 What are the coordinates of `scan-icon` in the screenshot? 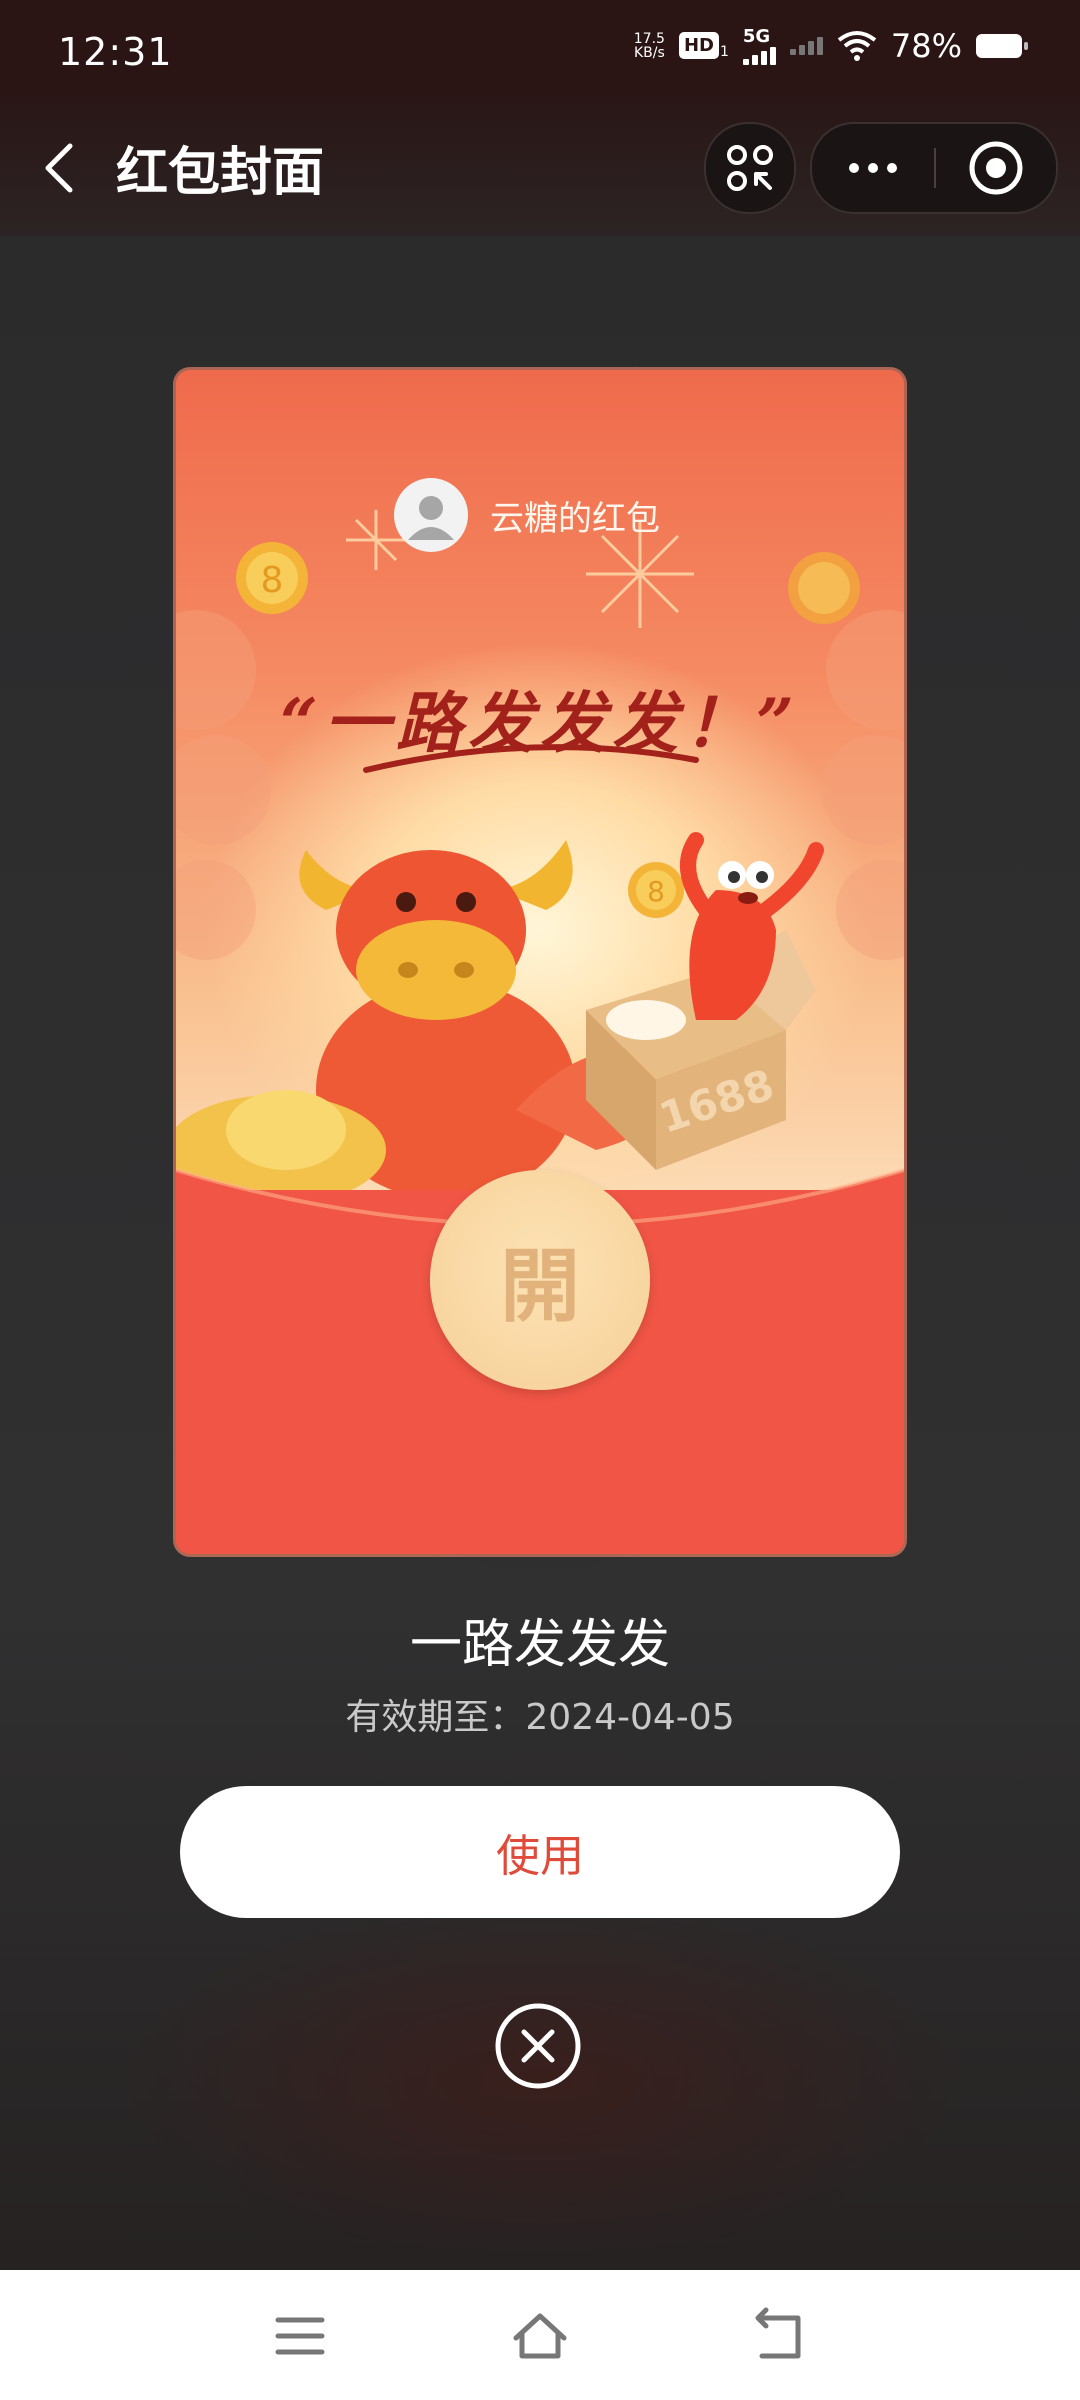 It's located at (750, 168).